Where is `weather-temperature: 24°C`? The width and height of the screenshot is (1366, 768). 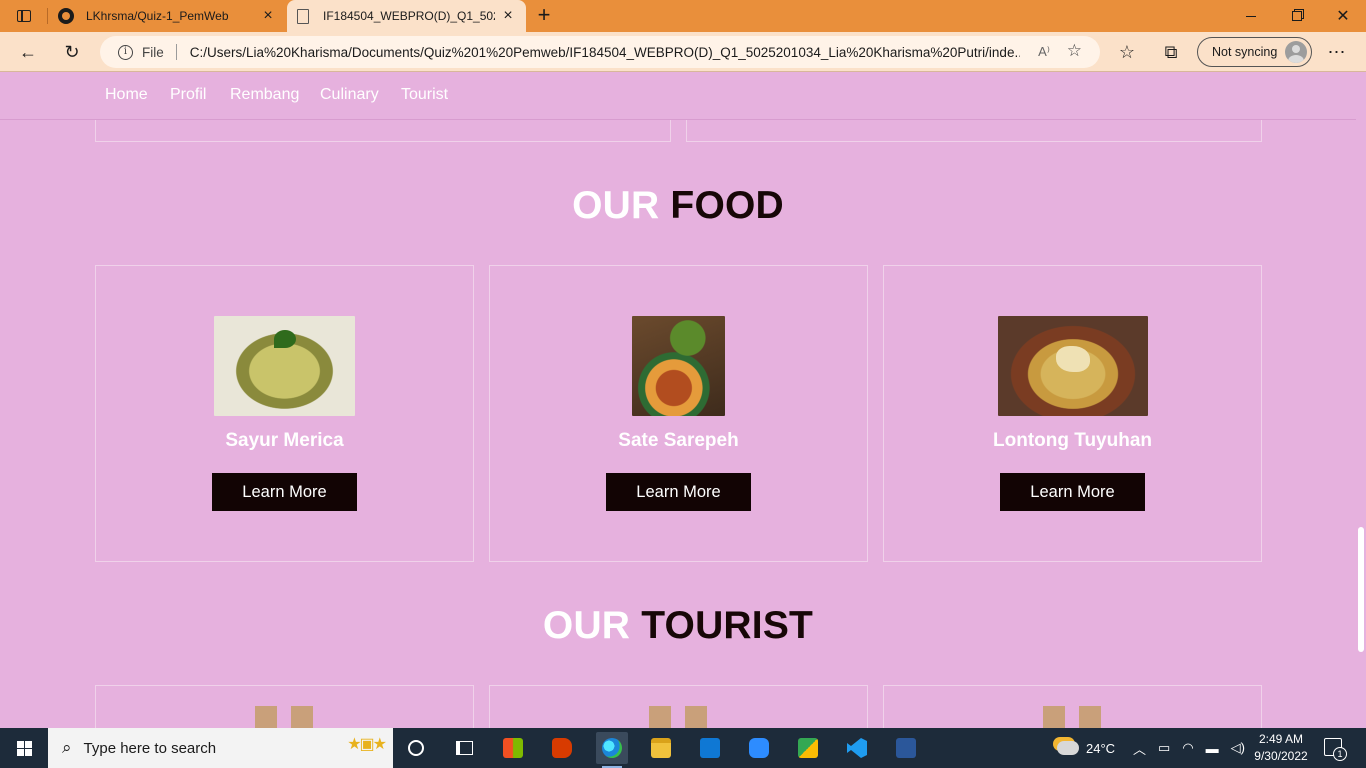 weather-temperature: 24°C is located at coordinates (1101, 748).